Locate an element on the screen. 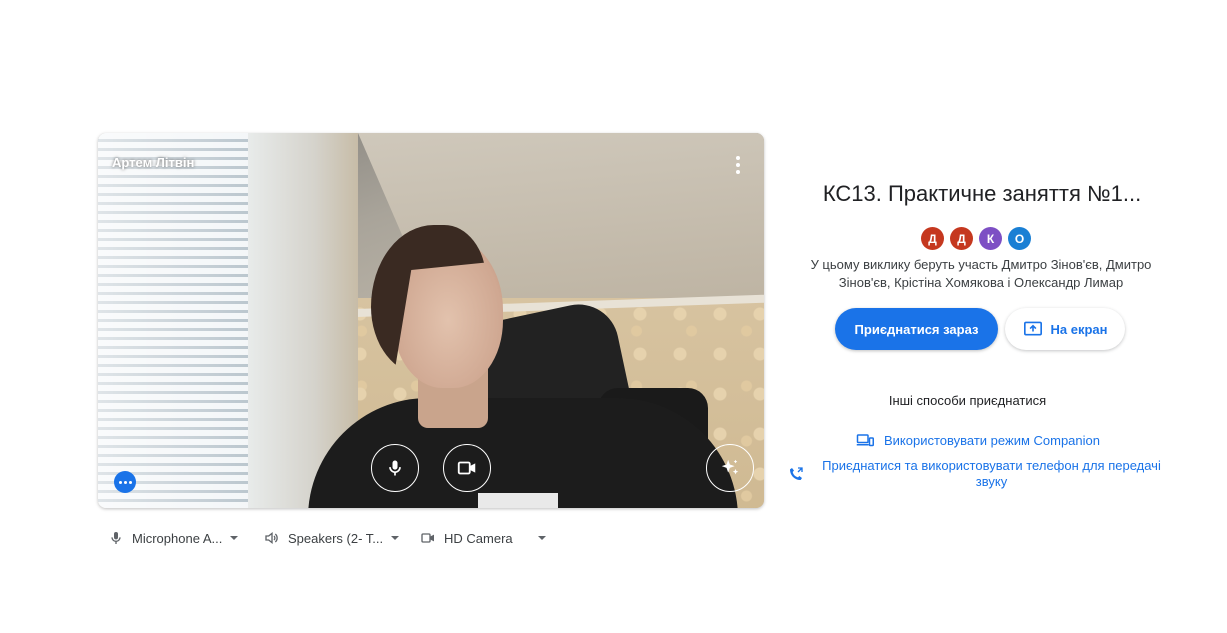  microphone-toggle-button is located at coordinates (395, 468).